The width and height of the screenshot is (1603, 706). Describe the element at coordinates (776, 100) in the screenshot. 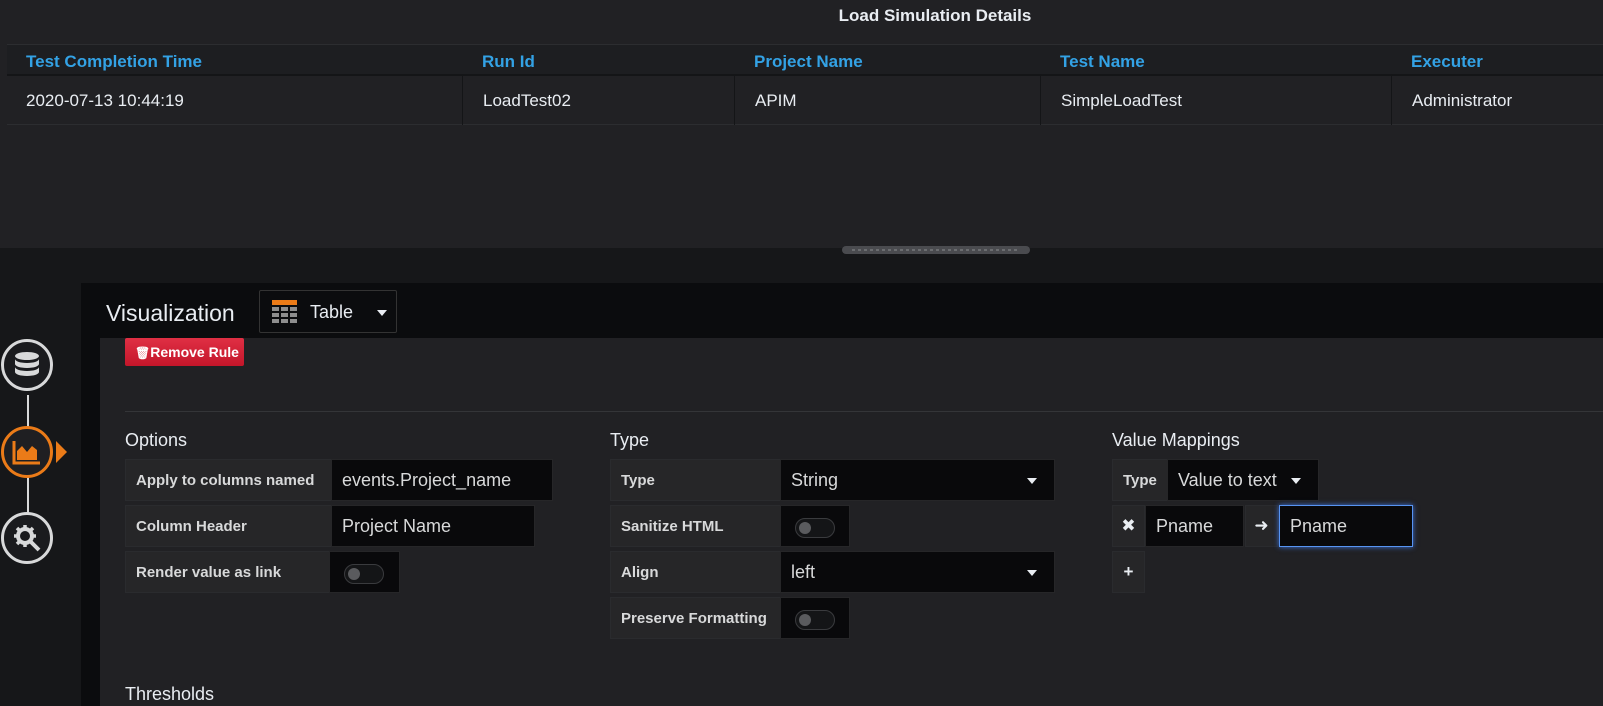

I see `cell-project-name: APIM` at that location.